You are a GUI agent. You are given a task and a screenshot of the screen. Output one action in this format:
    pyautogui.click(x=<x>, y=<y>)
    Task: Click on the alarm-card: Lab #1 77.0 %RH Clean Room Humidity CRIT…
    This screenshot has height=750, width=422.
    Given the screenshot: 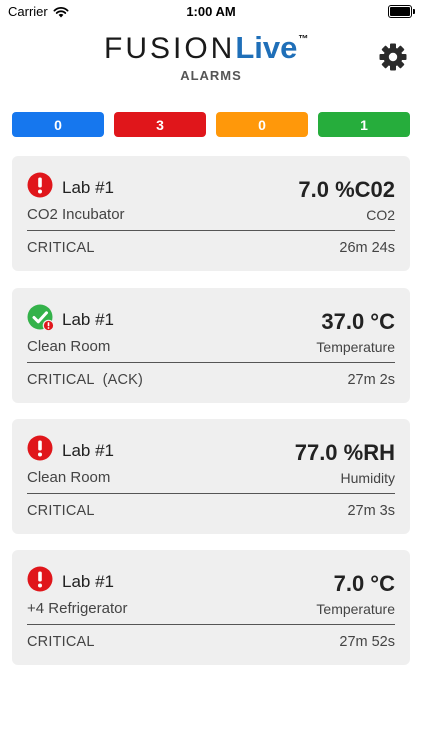 What is the action you would take?
    pyautogui.click(x=211, y=476)
    